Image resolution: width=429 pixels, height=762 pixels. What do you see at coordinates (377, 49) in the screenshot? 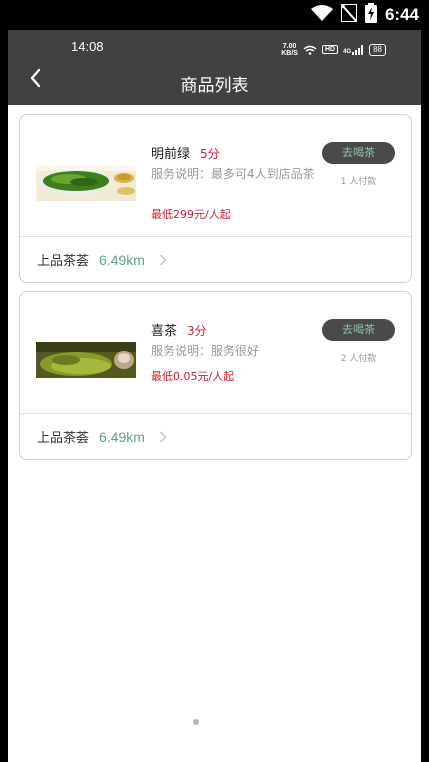
I see `battery-level: 88` at bounding box center [377, 49].